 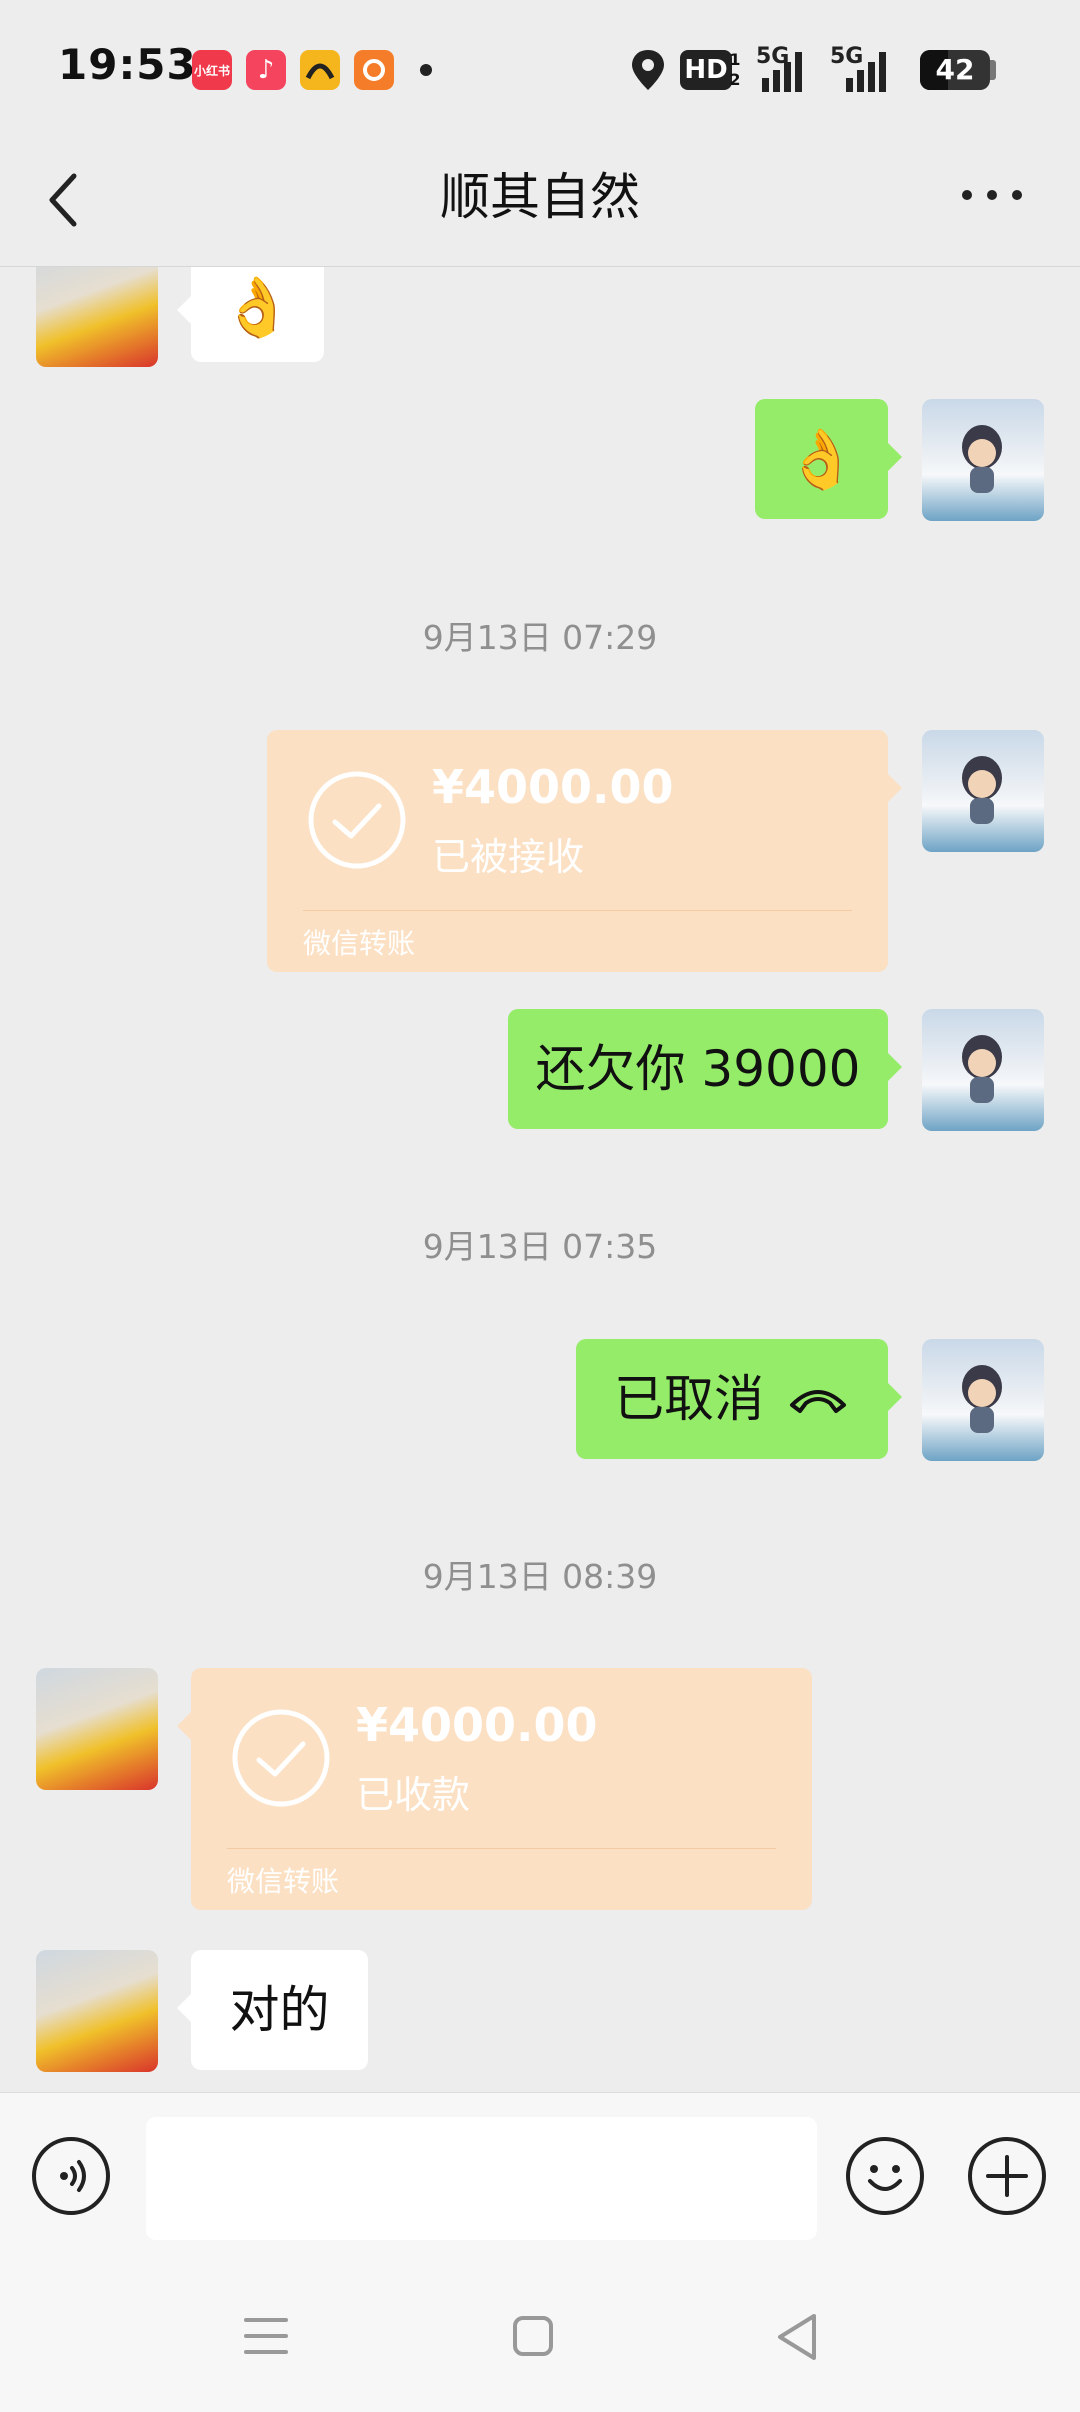 What do you see at coordinates (992, 195) in the screenshot?
I see `more-options-icon` at bounding box center [992, 195].